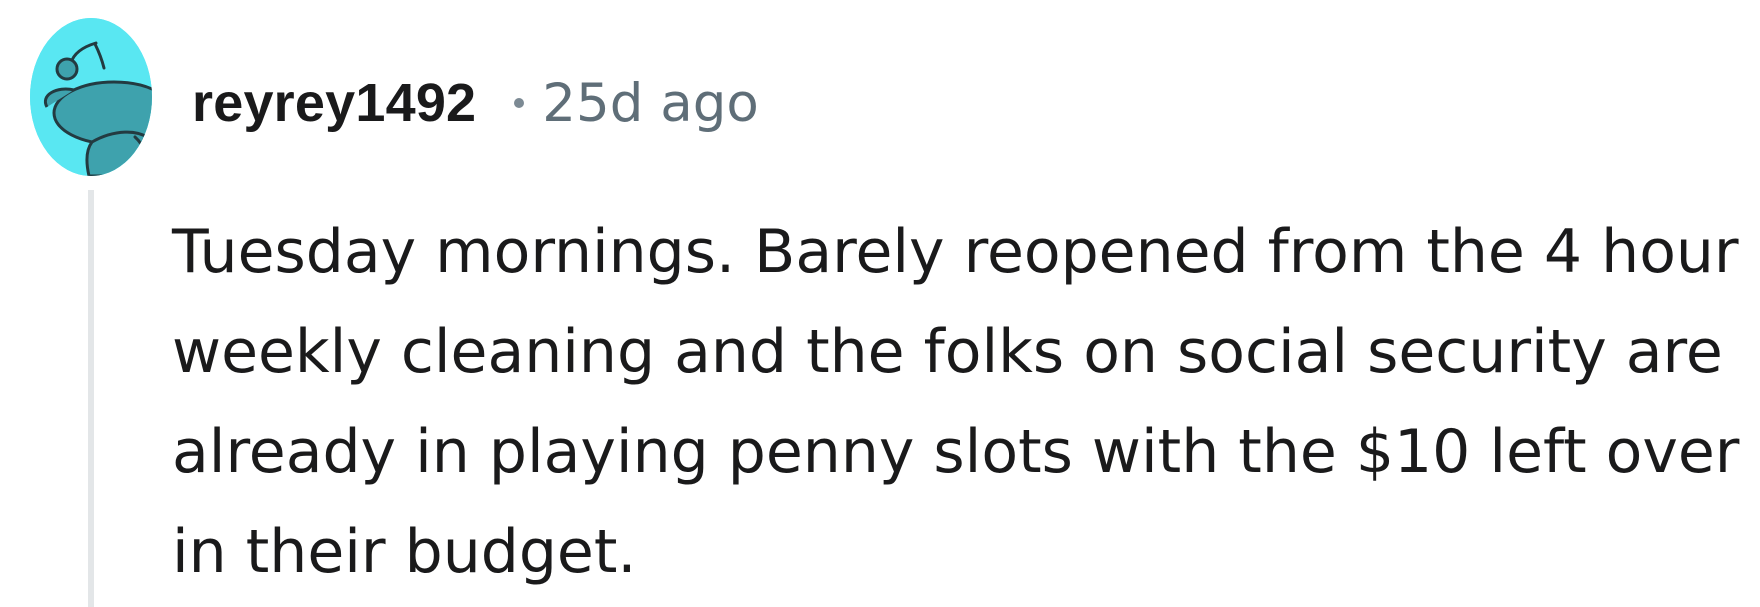 The width and height of the screenshot is (1760, 607). I want to click on comment-meta: reyrey1492 25d ago, so click(475, 103).